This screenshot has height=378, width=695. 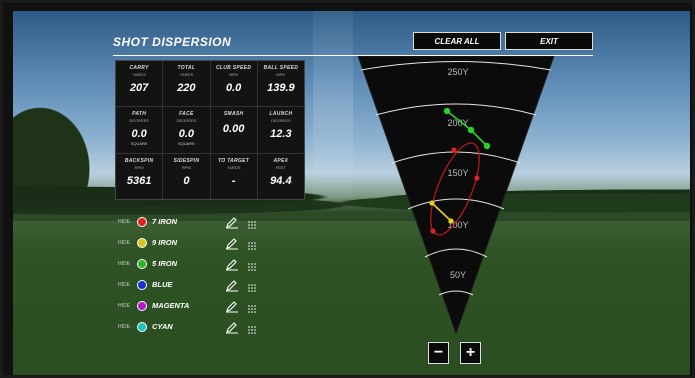 I want to click on zoom-out-button: −, so click(x=438, y=353).